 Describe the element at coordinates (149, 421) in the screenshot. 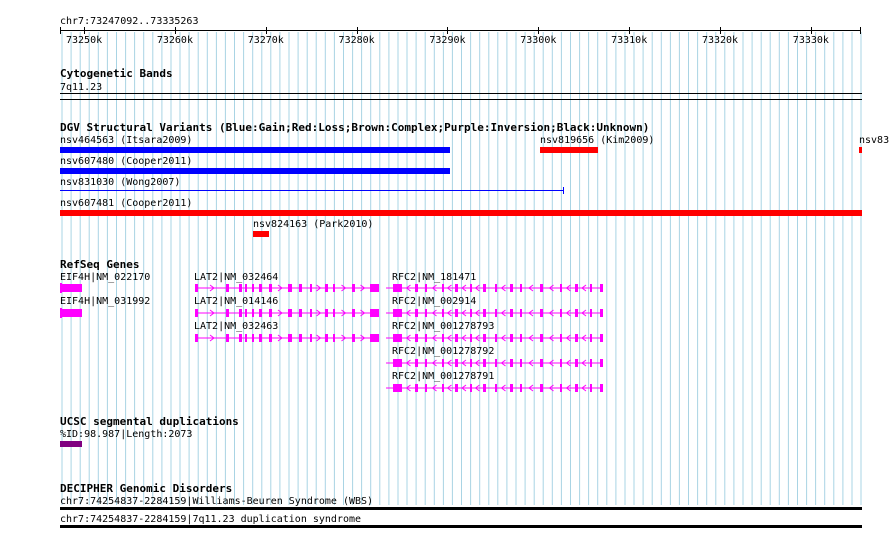

I see `segdups-title: UCSC segmental duplications` at that location.